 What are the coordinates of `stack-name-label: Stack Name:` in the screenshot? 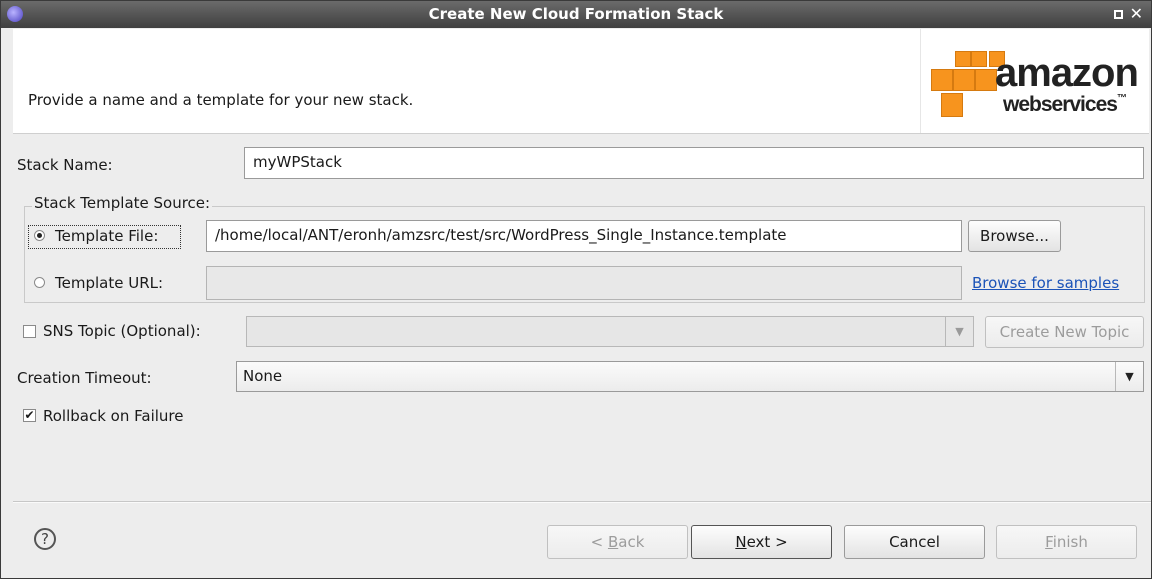 It's located at (65, 165).